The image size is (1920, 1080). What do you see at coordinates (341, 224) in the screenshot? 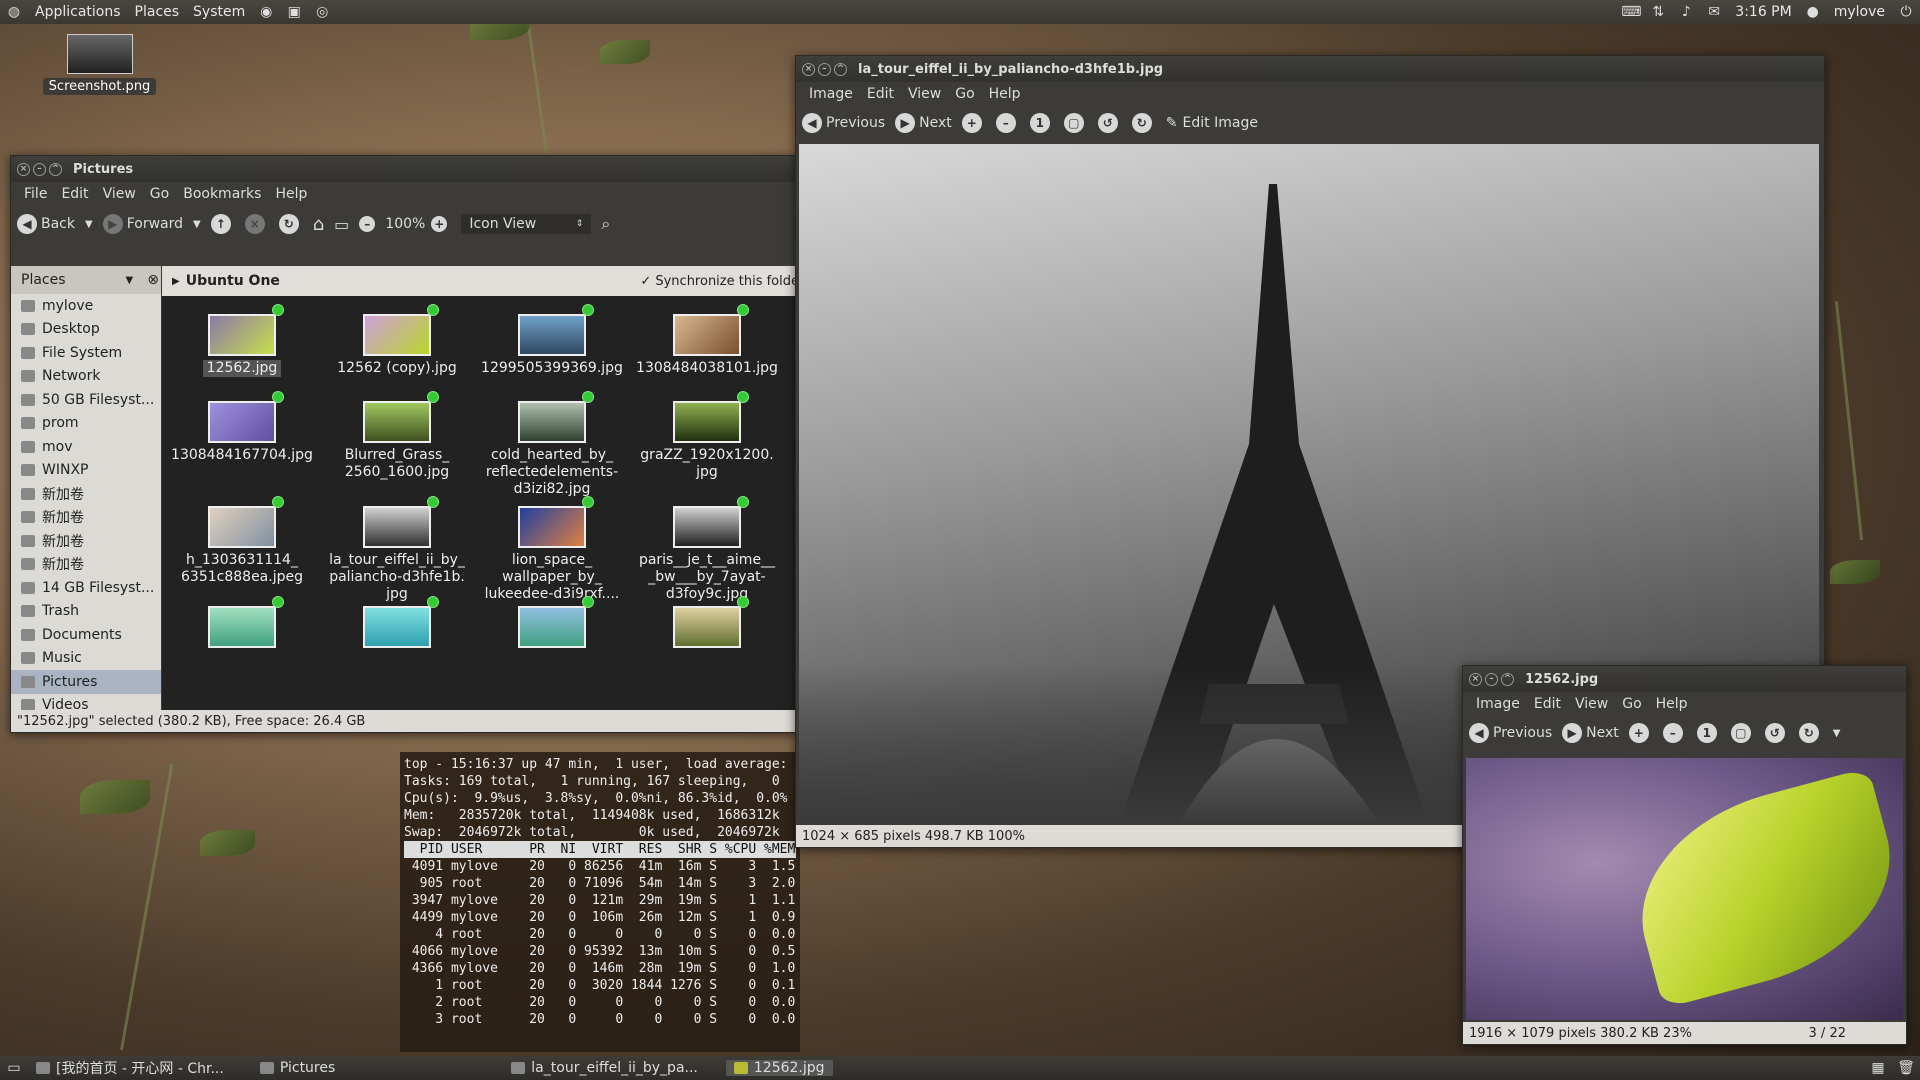
I see `computer-icon: ▭` at bounding box center [341, 224].